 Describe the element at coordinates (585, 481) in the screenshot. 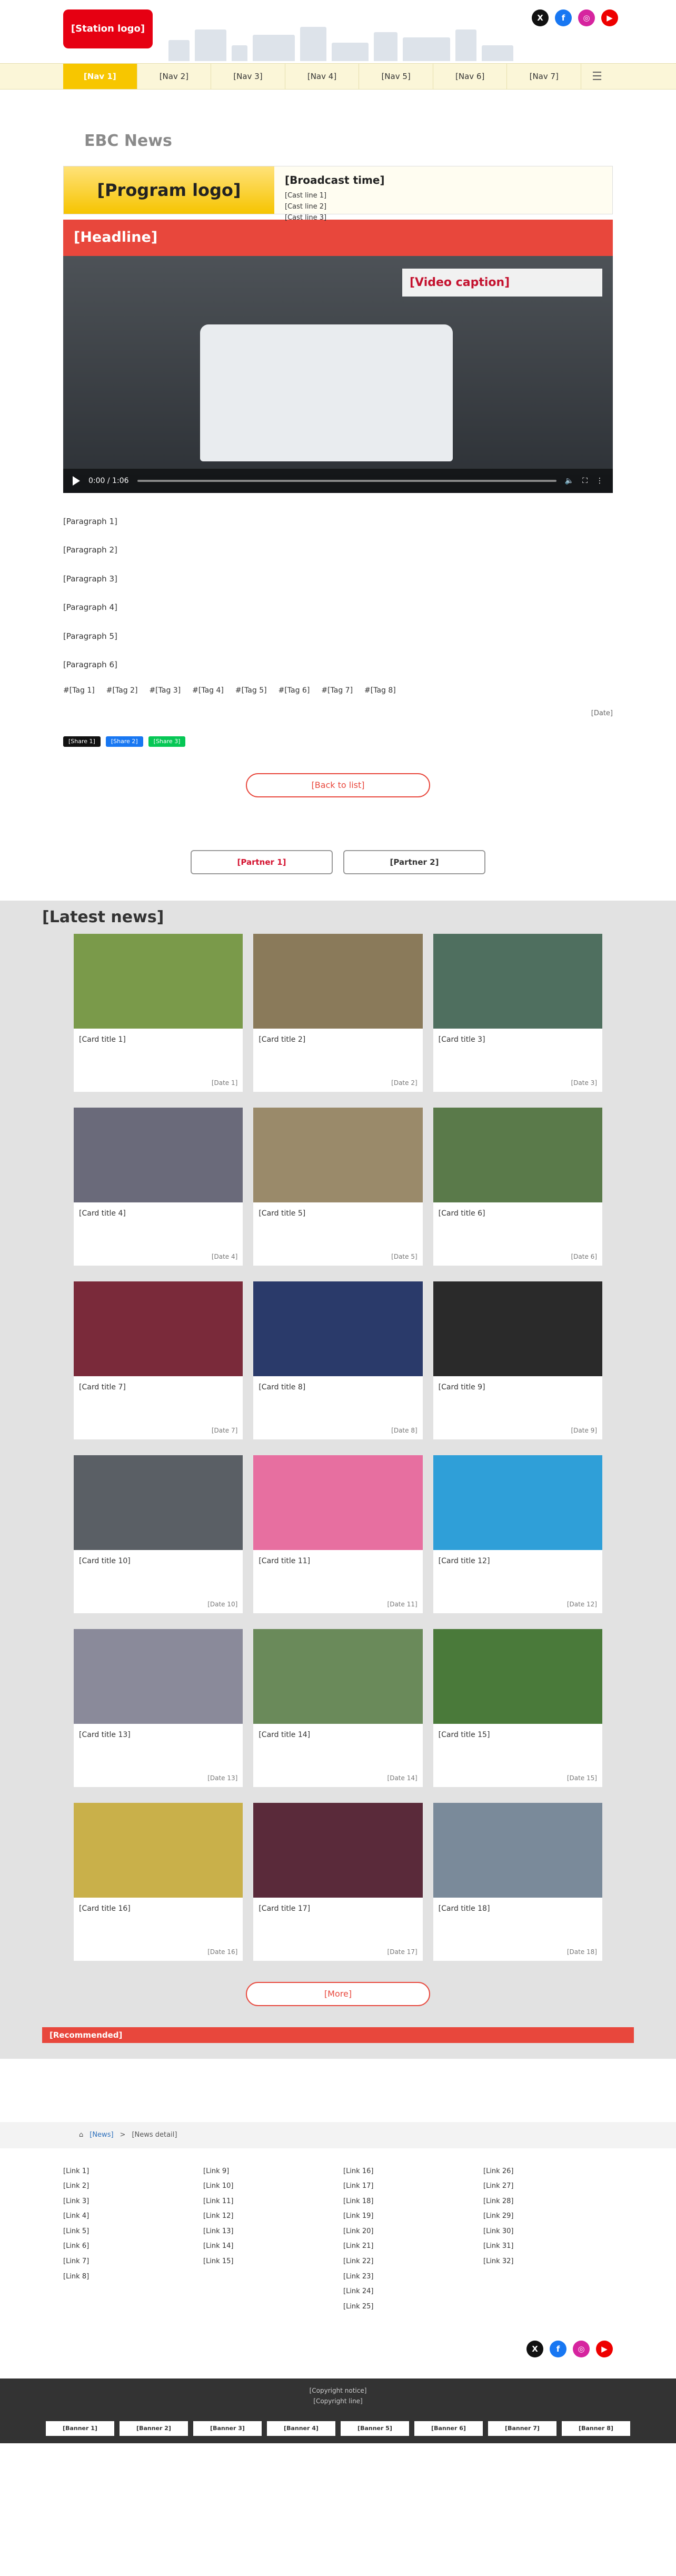

I see `fullscreen-icon: ⛶` at that location.